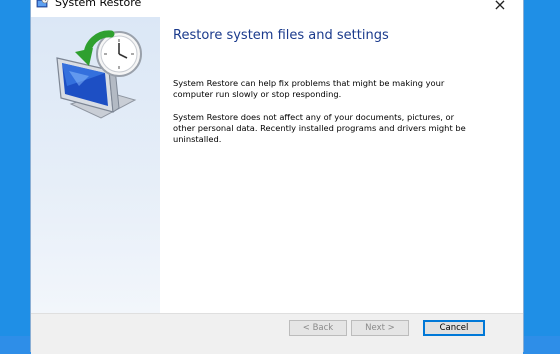 This screenshot has width=560, height=354. I want to click on page-heading: Restore system files and settings, so click(281, 35).